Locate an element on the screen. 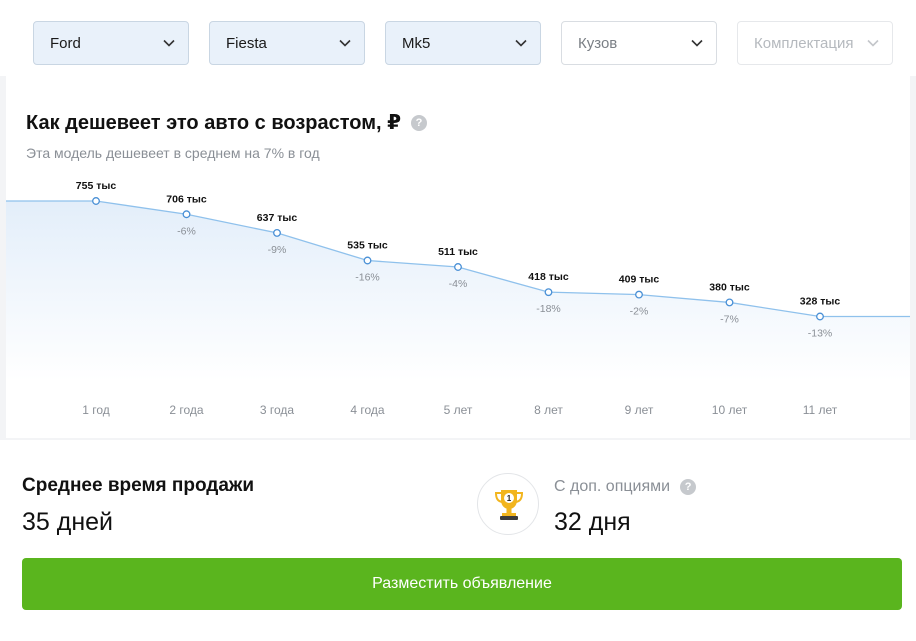  chart-value-label: 535 тыс is located at coordinates (367, 246).